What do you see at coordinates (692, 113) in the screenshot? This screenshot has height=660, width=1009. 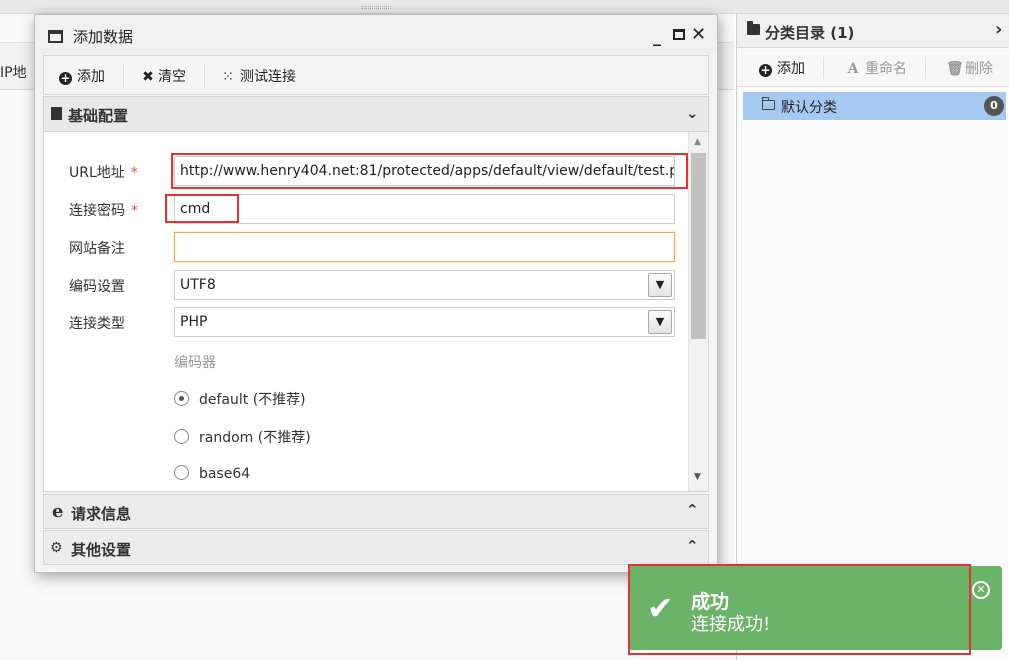 I see `chevron-down-icon: ⌄` at bounding box center [692, 113].